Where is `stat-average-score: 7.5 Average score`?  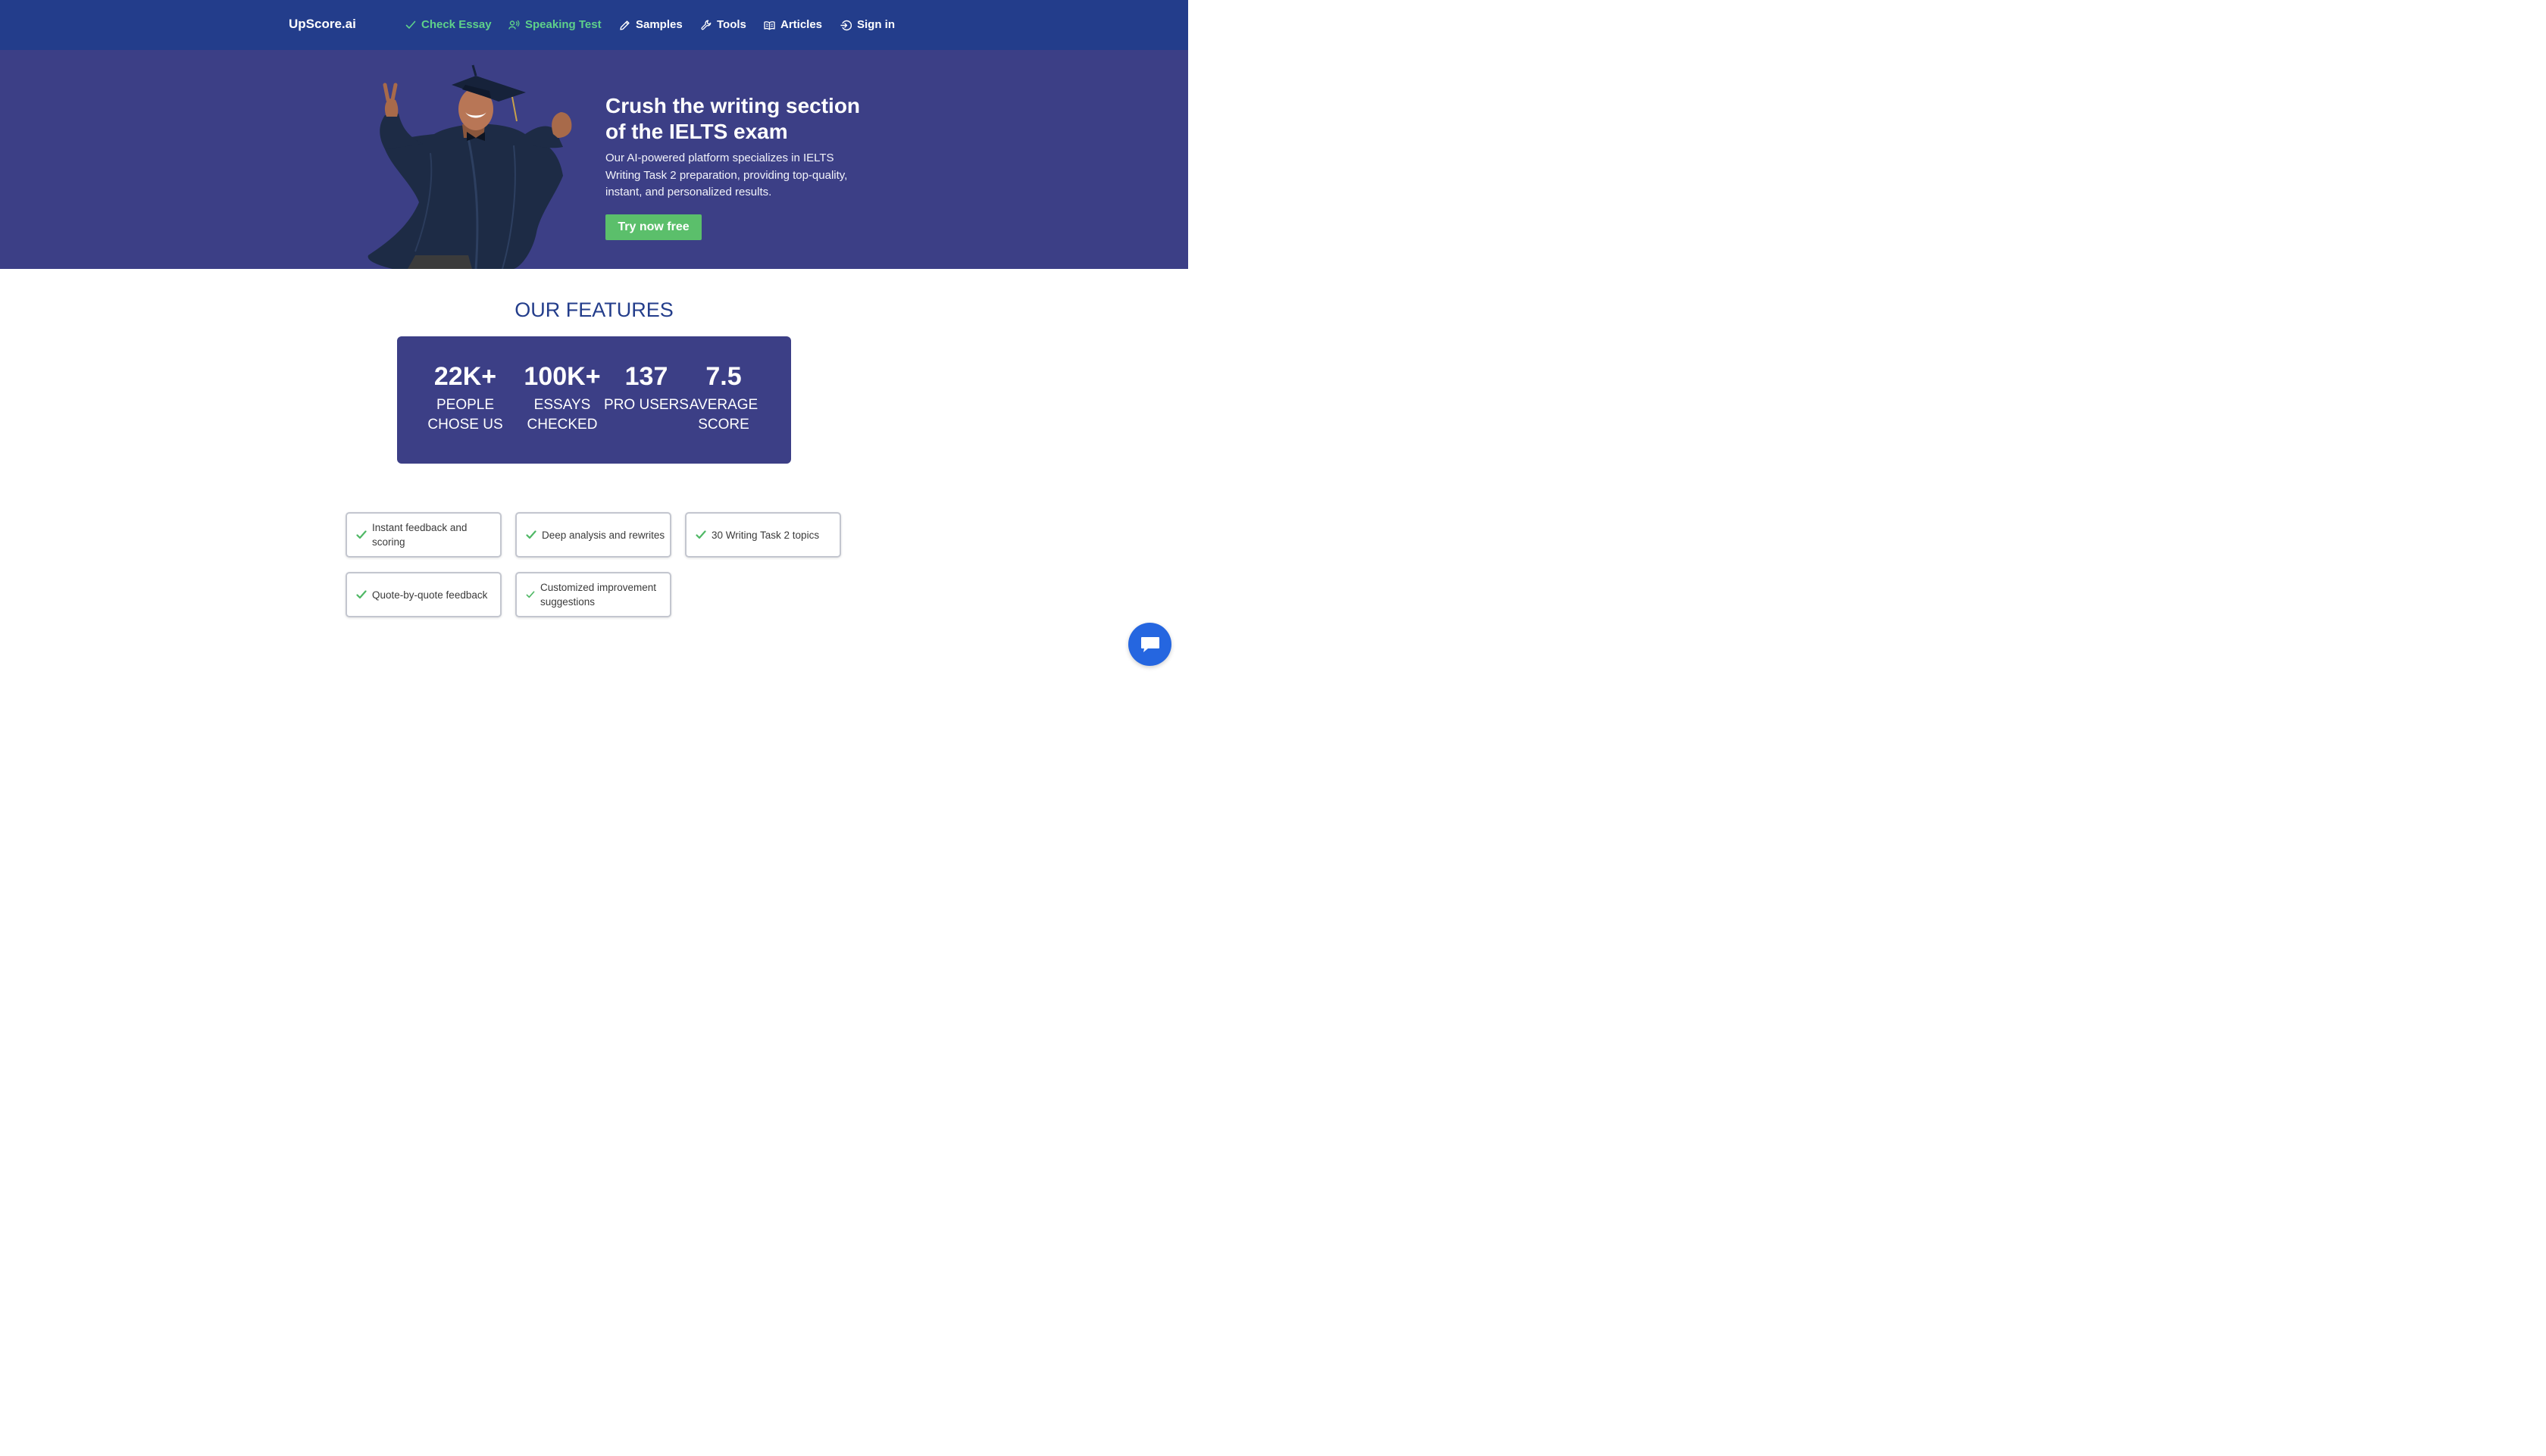 stat-average-score: 7.5 Average score is located at coordinates (723, 398).